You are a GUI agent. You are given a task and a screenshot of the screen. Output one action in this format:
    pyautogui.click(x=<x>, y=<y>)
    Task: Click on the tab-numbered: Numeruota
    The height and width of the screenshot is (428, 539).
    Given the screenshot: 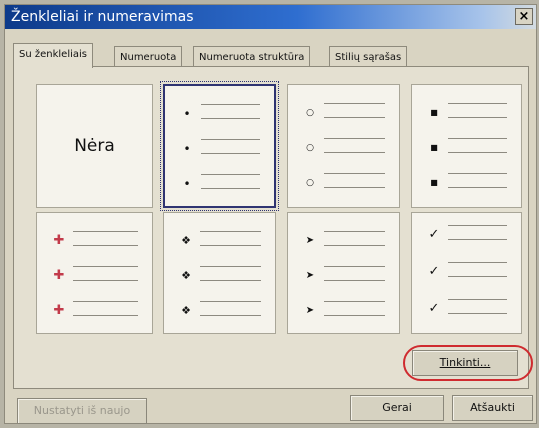 What is the action you would take?
    pyautogui.click(x=148, y=56)
    